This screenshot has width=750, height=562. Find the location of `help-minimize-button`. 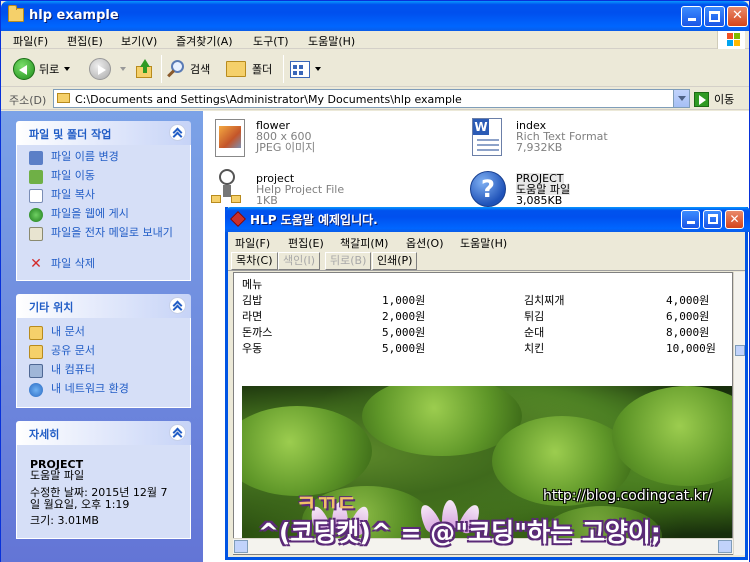

help-minimize-button is located at coordinates (690, 219).